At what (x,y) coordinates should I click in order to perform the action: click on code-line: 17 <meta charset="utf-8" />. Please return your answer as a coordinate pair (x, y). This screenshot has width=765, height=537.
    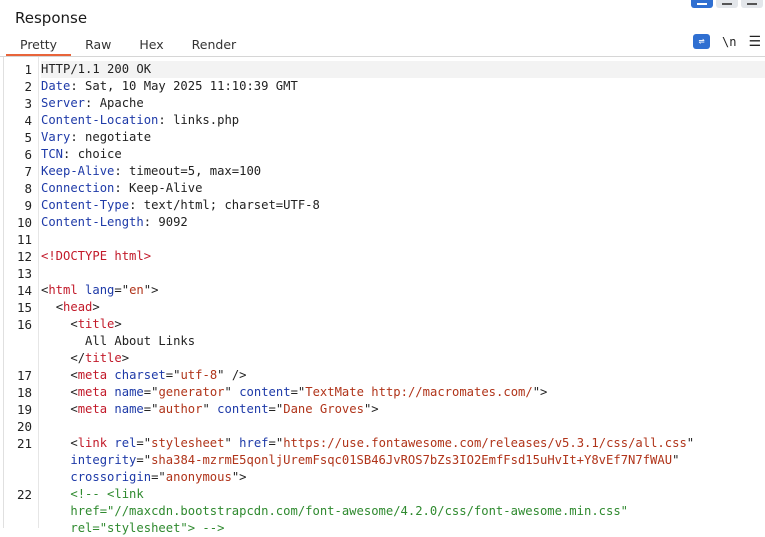
    Looking at the image, I should click on (391, 375).